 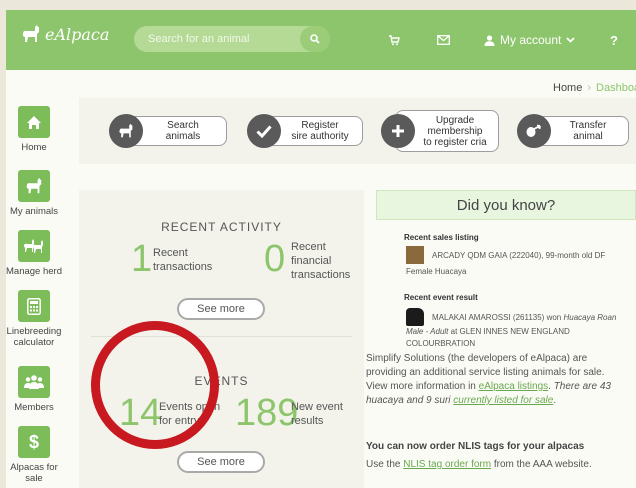 I want to click on sidebar-item-label: My animals, so click(x=34, y=211).